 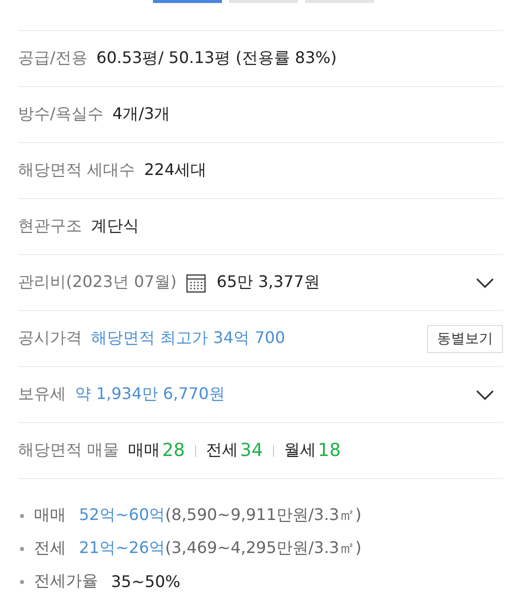 What do you see at coordinates (66, 581) in the screenshot?
I see `price-label: 전세가율` at bounding box center [66, 581].